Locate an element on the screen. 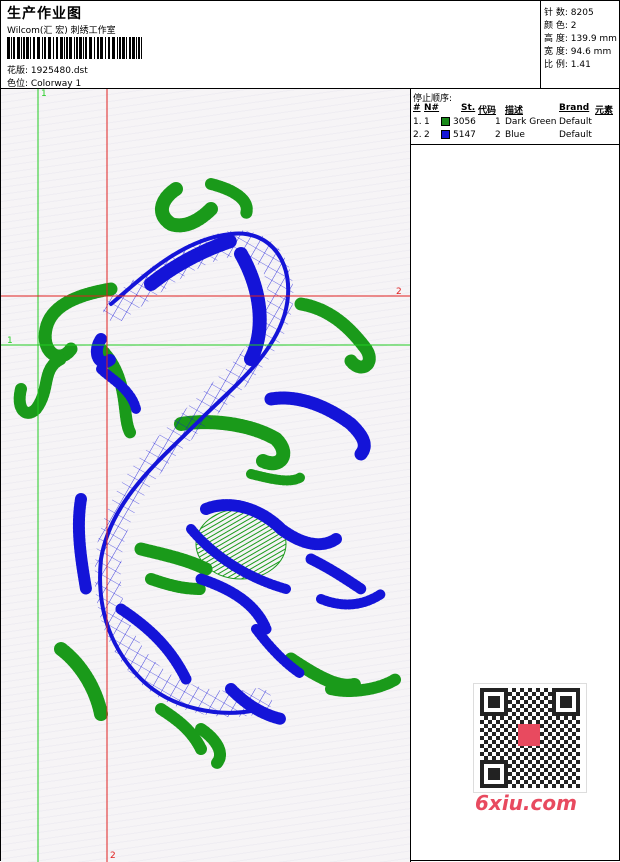  stat-stitches: 针 数: 8205 is located at coordinates (569, 13).